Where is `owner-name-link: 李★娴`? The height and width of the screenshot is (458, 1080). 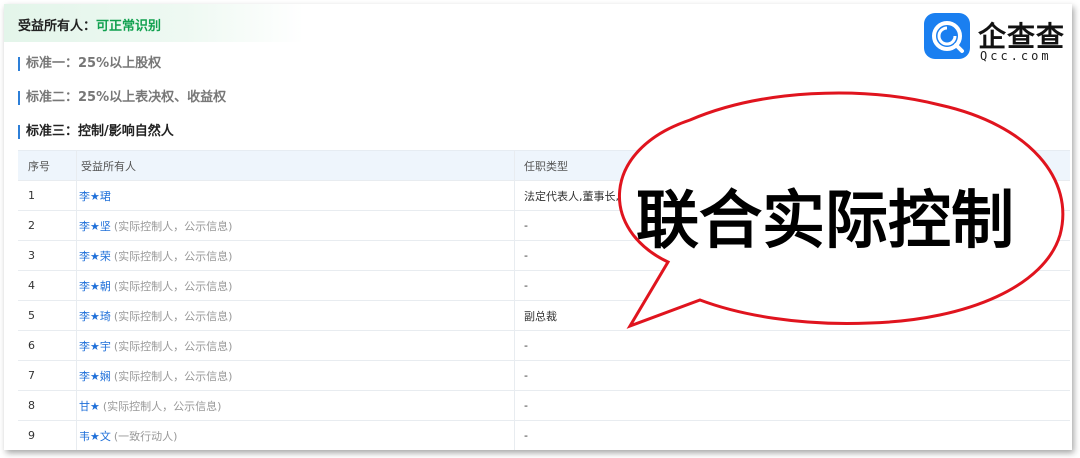 owner-name-link: 李★娴 is located at coordinates (95, 376).